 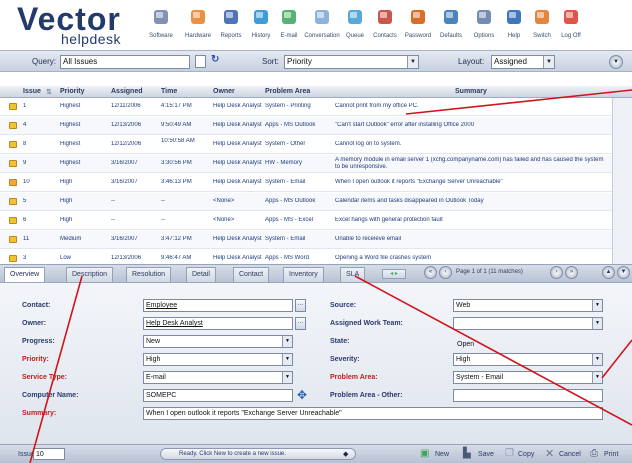 I want to click on new-icon: ▣, so click(x=425, y=453).